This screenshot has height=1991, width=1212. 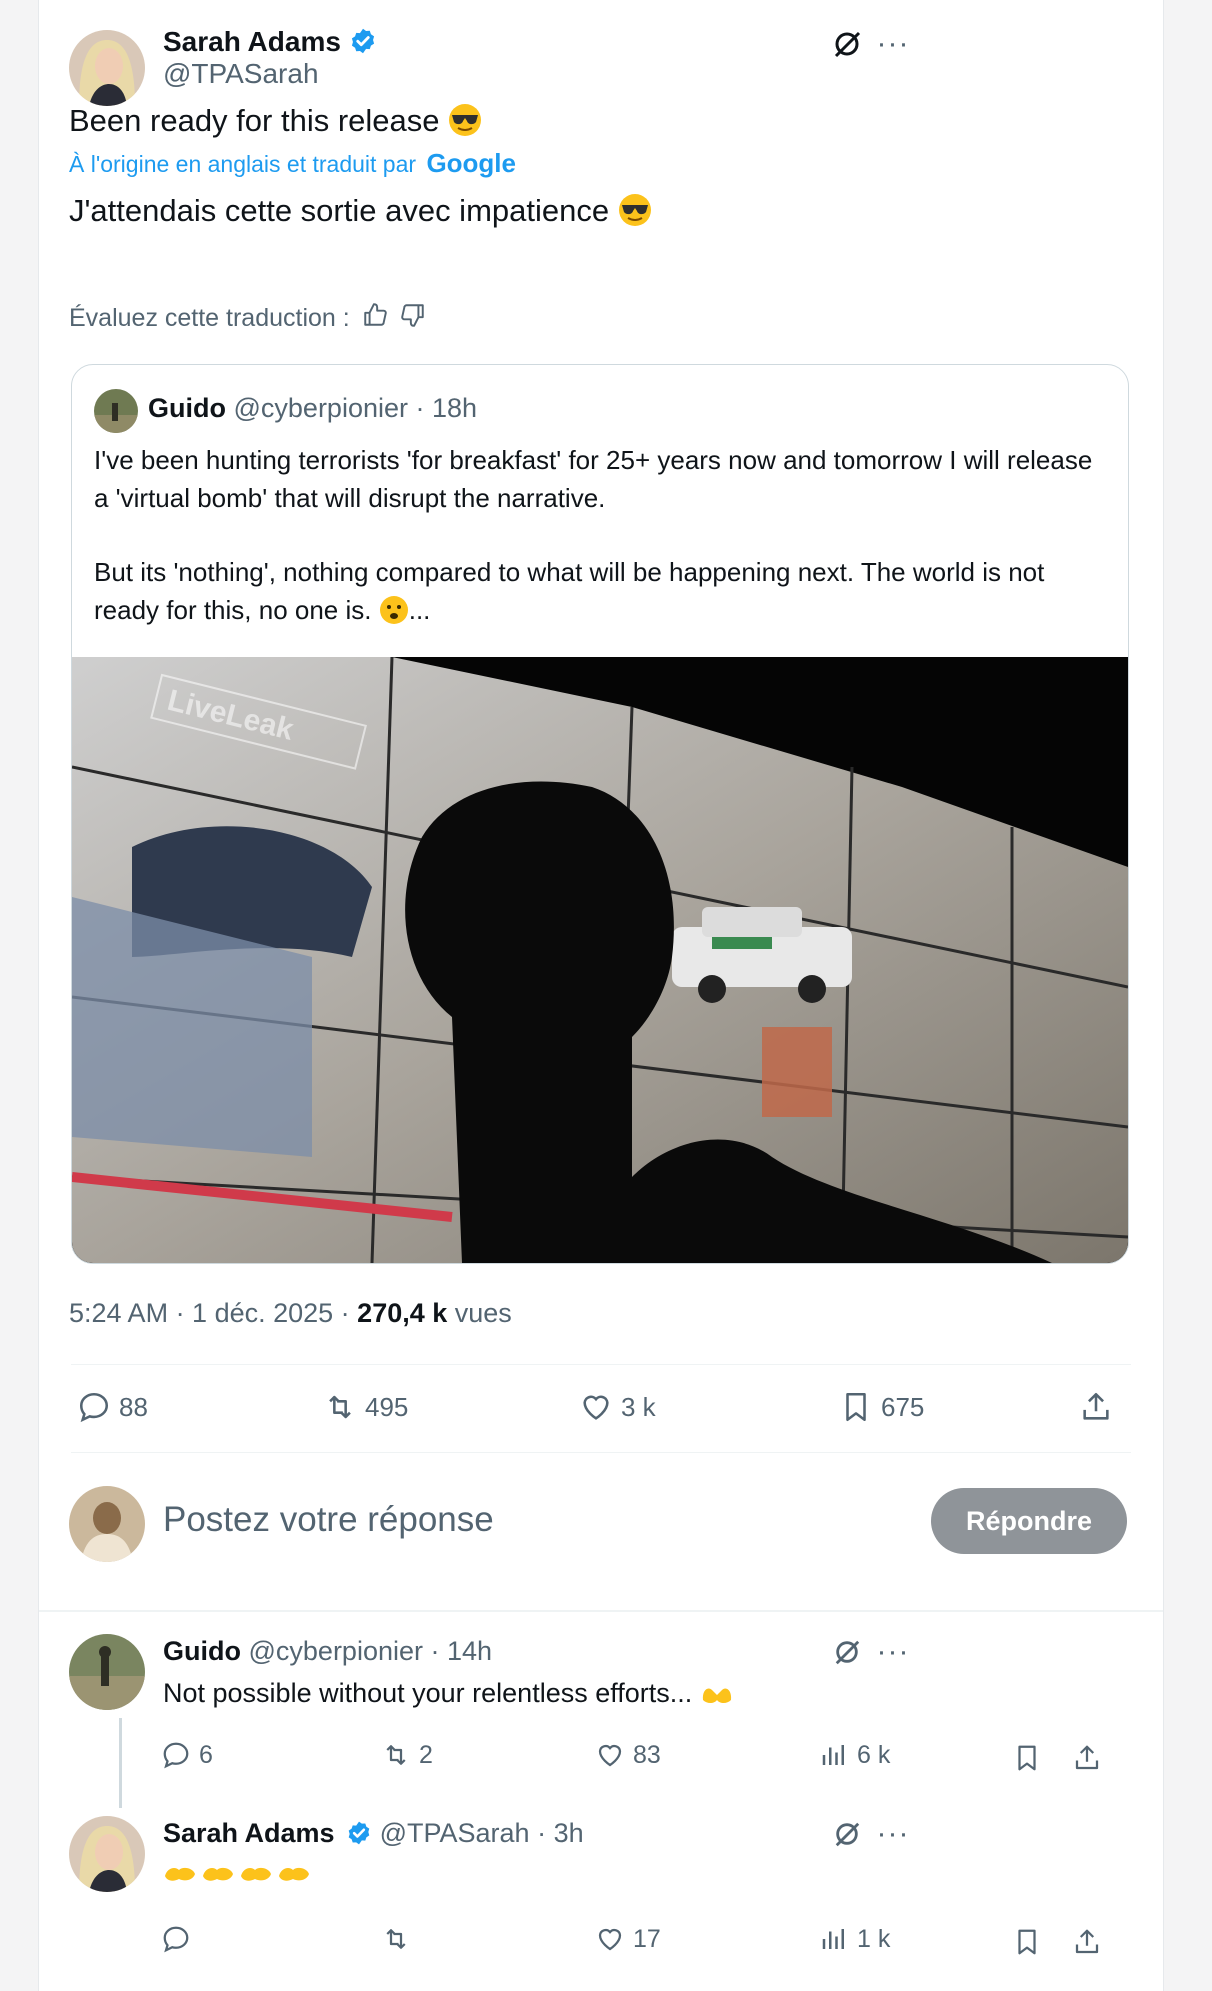 I want to click on reply-count: 88, so click(x=133, y=1406).